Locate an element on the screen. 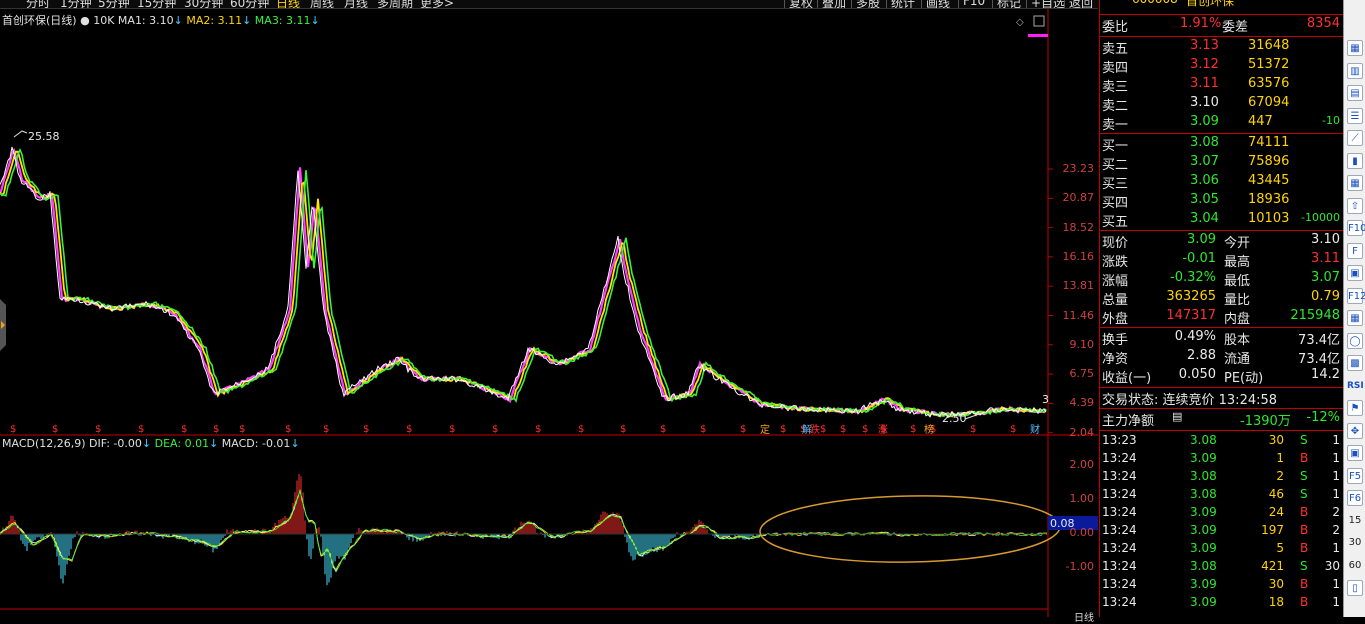 The width and height of the screenshot is (1365, 624). window-icon is located at coordinates (1039, 21).